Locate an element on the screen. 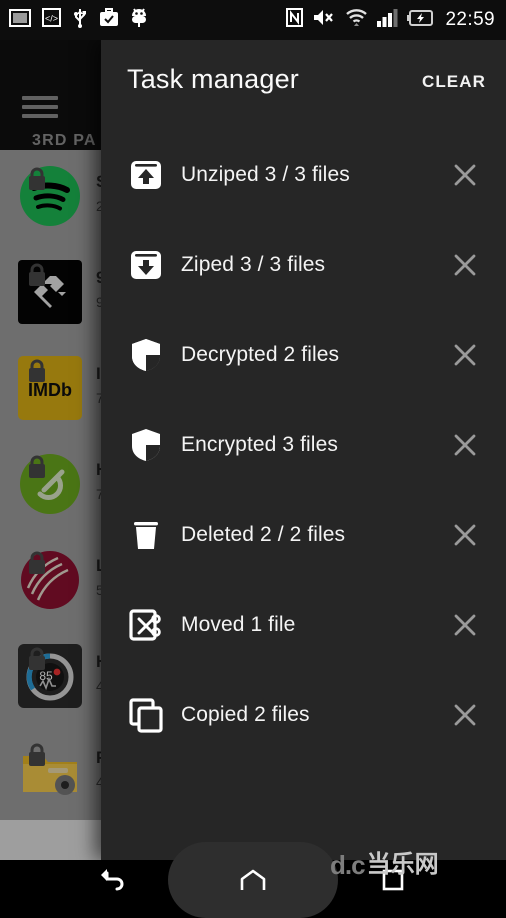  shield-encrypt-icon is located at coordinates (146, 445).